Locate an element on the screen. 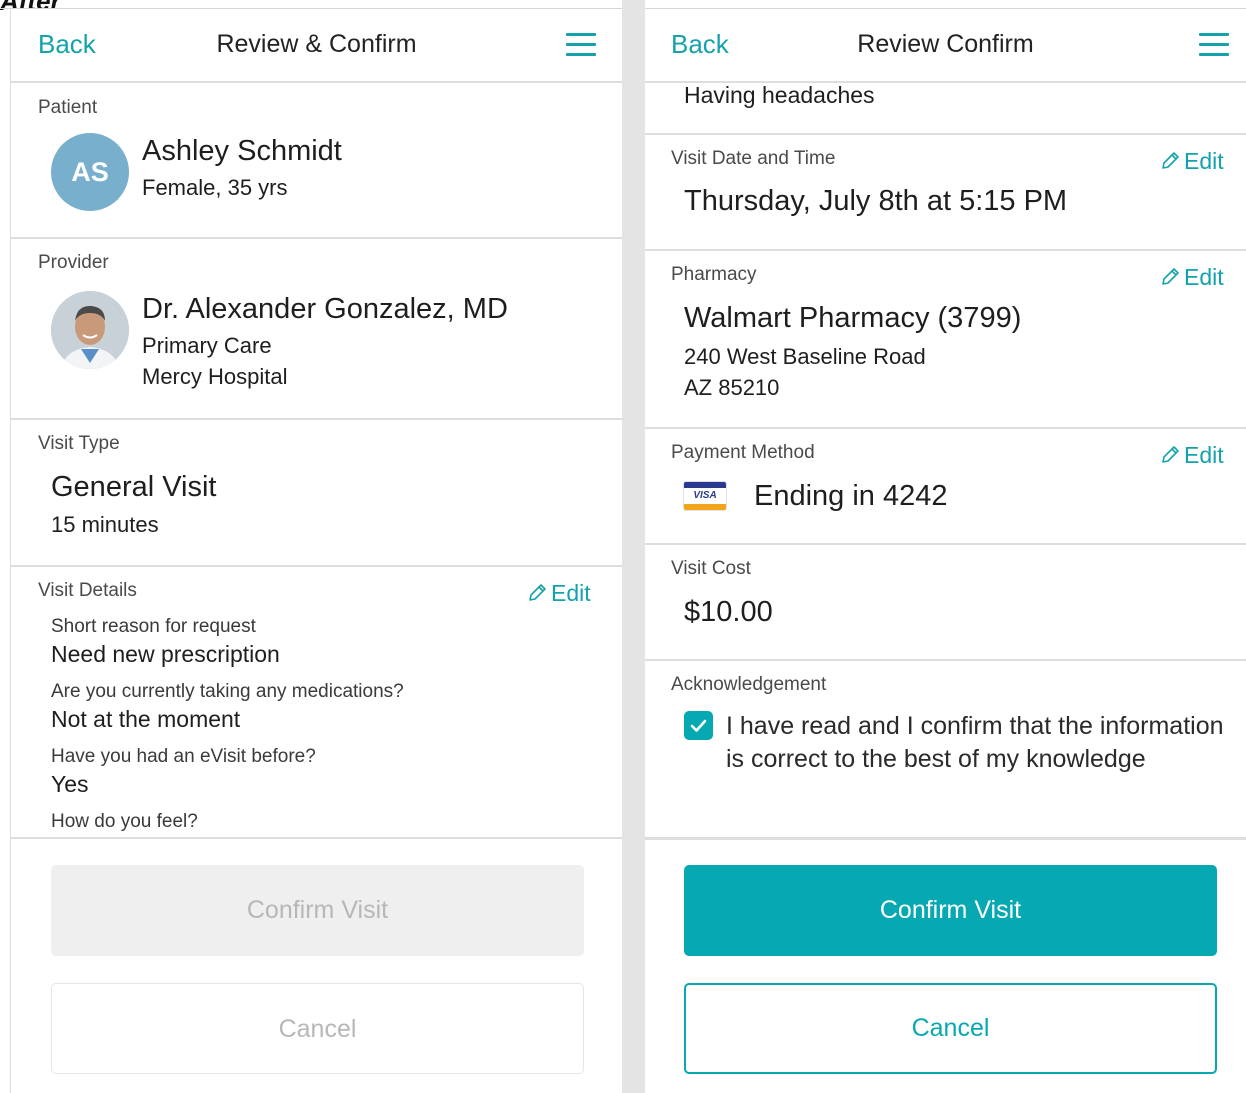 Image resolution: width=1246 pixels, height=1093 pixels. pharmacy-name: Walmart Pharmacy (3799) is located at coordinates (853, 318).